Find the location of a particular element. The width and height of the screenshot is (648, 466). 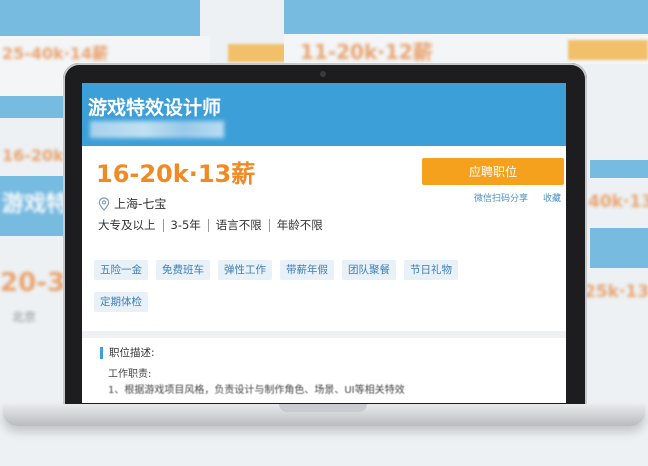

requirement-experience: 3-5年 is located at coordinates (185, 225).